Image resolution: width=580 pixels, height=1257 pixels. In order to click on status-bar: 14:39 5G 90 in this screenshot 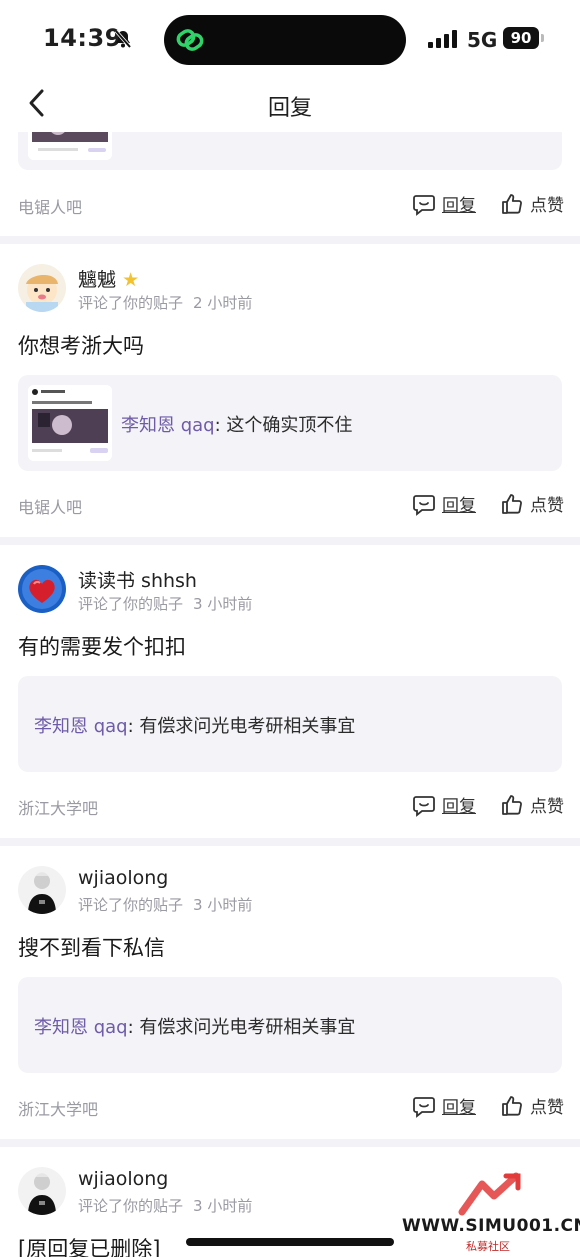, I will do `click(290, 38)`.